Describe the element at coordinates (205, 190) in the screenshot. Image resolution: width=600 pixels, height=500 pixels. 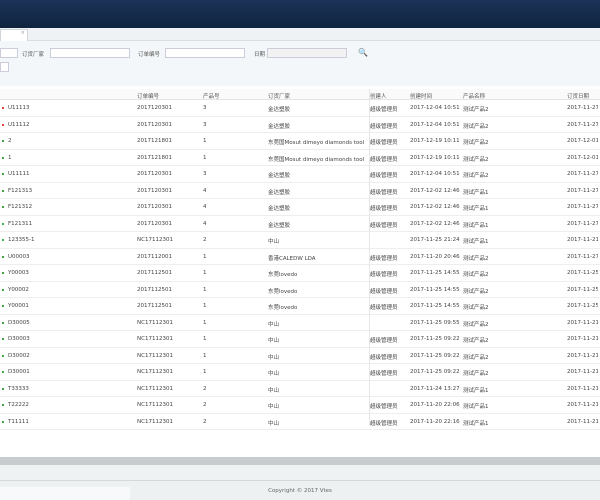
I see `table-cell: 4` at that location.